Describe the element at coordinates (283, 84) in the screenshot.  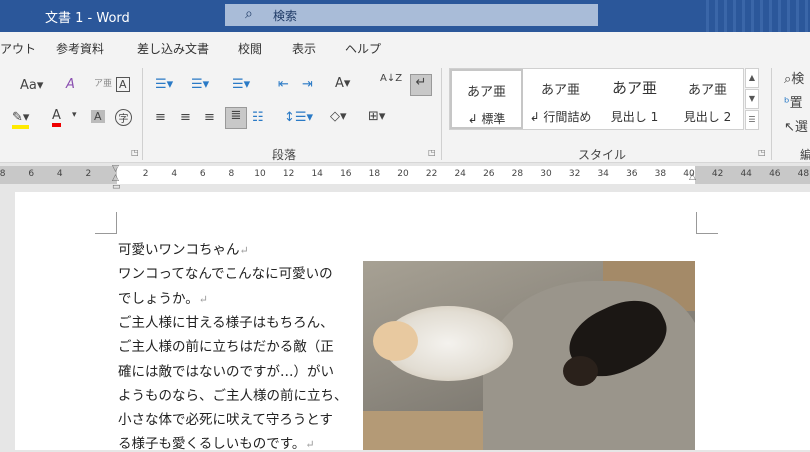
I see `decrease-indent-icon: ⇤` at that location.